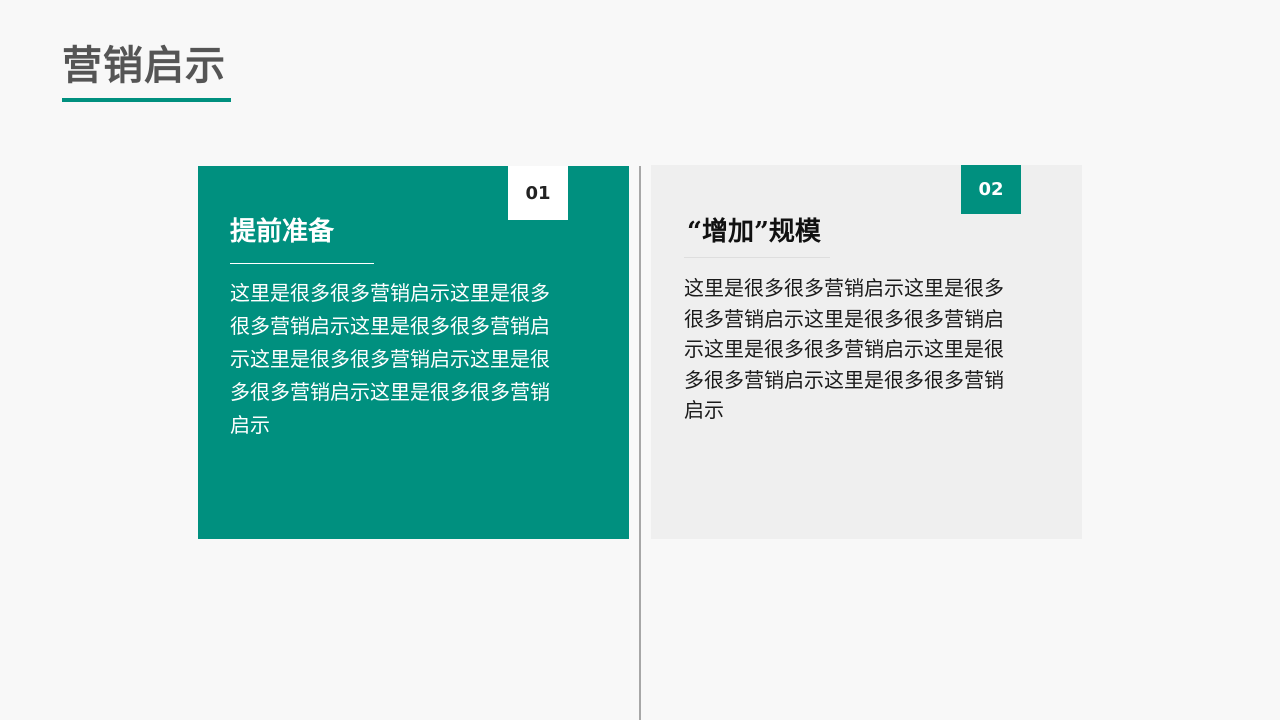 Image resolution: width=1280 pixels, height=720 pixels. I want to click on card-number-badge: 02, so click(991, 189).